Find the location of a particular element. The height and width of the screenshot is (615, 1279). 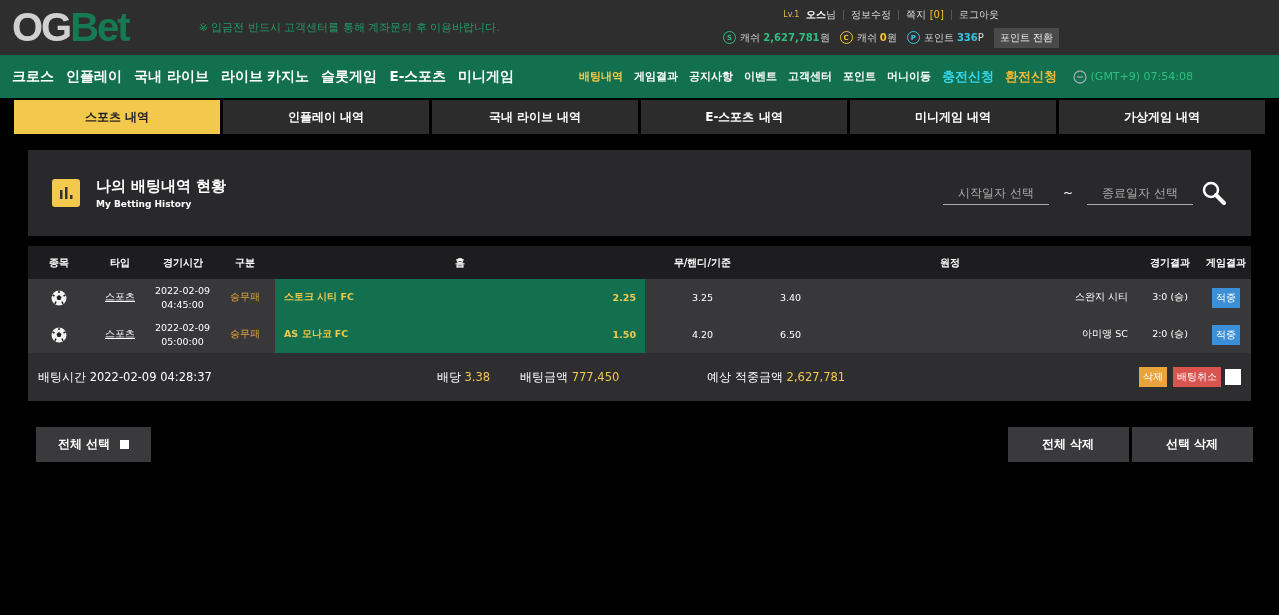

odds-text: 배당 3.38 is located at coordinates (463, 377).